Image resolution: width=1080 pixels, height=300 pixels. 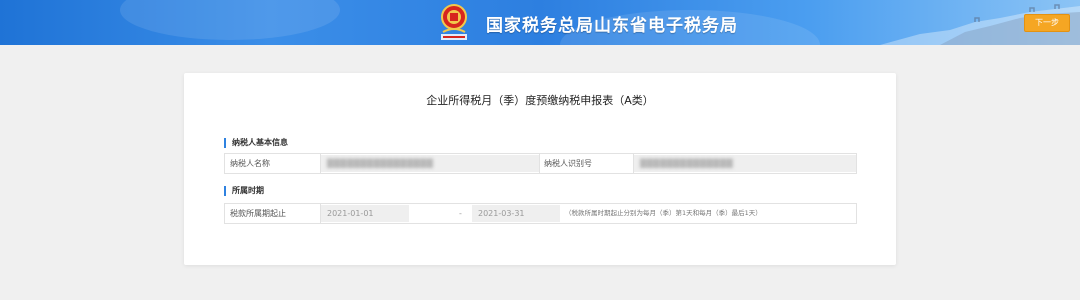 What do you see at coordinates (258, 213) in the screenshot?
I see `period-label: 税款所属期起止` at bounding box center [258, 213].